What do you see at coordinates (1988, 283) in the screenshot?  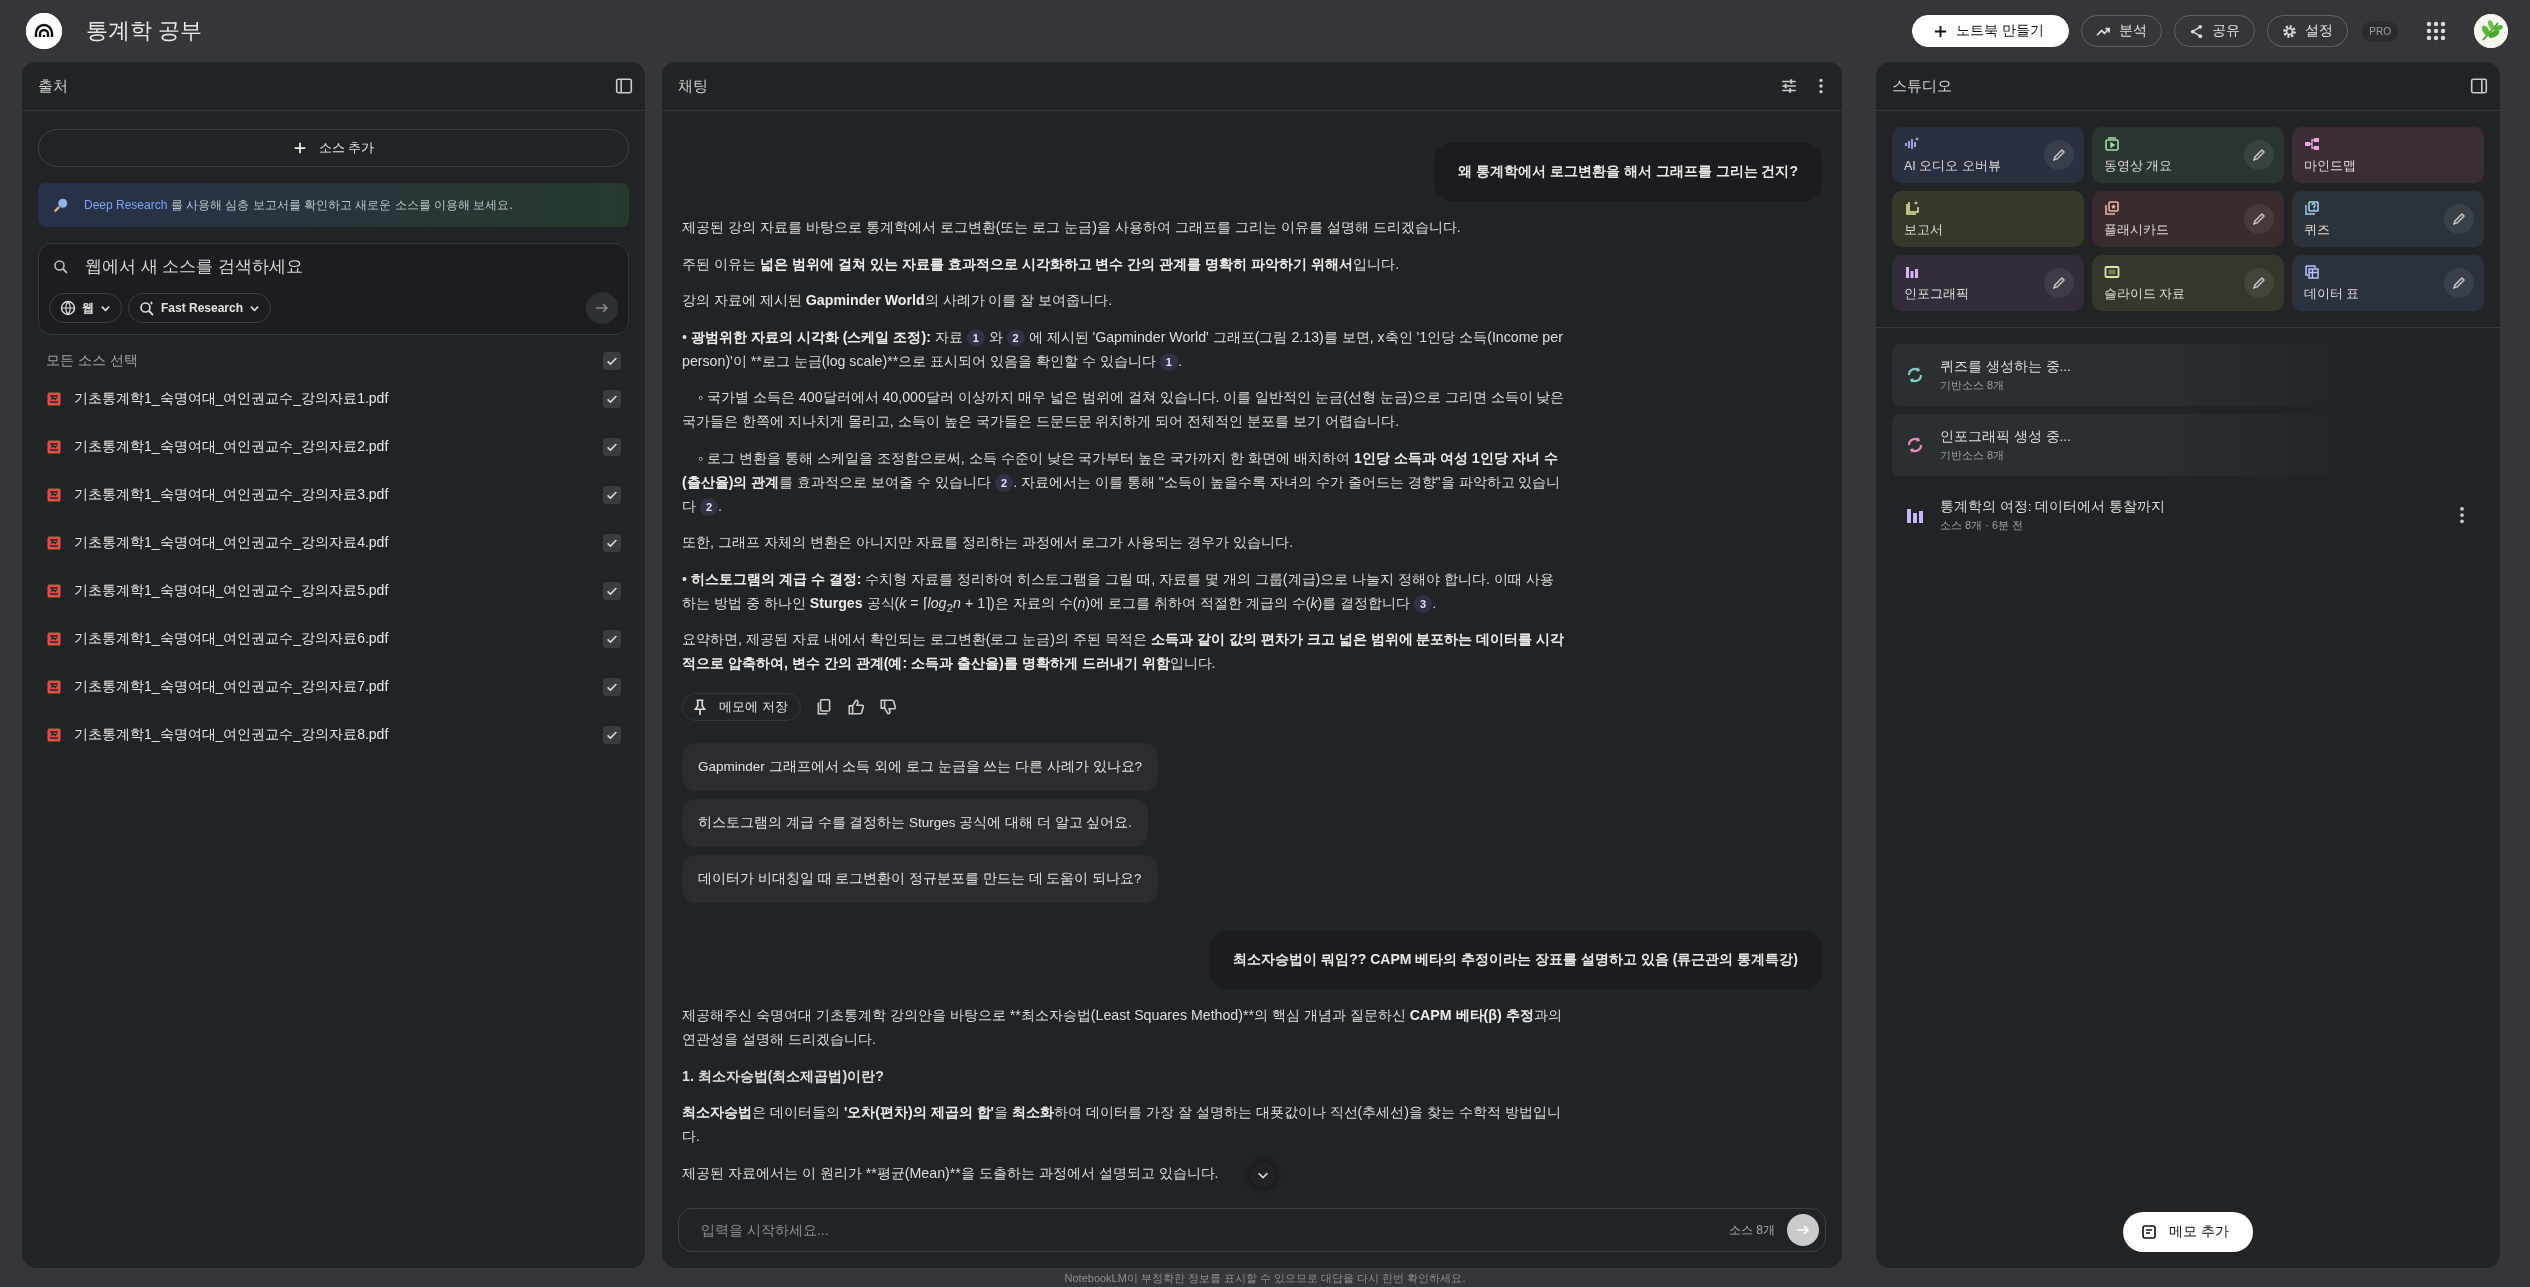 I see `studio-tool: 인포그래픽` at bounding box center [1988, 283].